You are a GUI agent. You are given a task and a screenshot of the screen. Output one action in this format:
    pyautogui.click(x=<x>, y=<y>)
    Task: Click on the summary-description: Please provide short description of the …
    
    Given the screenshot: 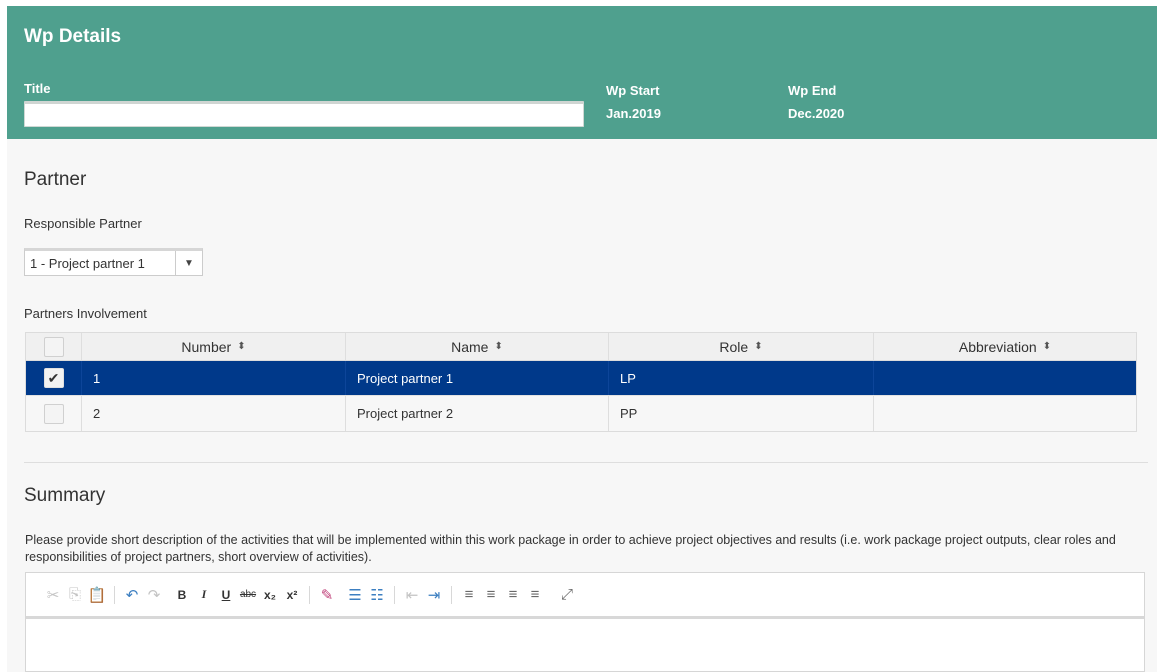 What is the action you would take?
    pyautogui.click(x=570, y=548)
    